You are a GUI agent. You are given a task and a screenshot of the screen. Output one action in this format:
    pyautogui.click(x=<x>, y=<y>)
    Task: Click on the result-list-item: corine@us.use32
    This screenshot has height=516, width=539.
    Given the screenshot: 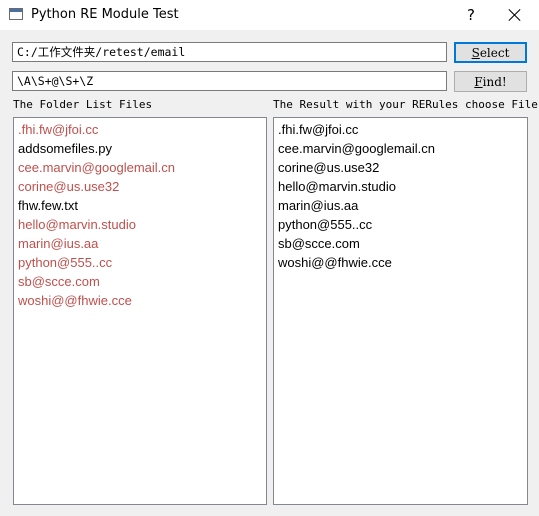 What is the action you would take?
    pyautogui.click(x=400, y=167)
    